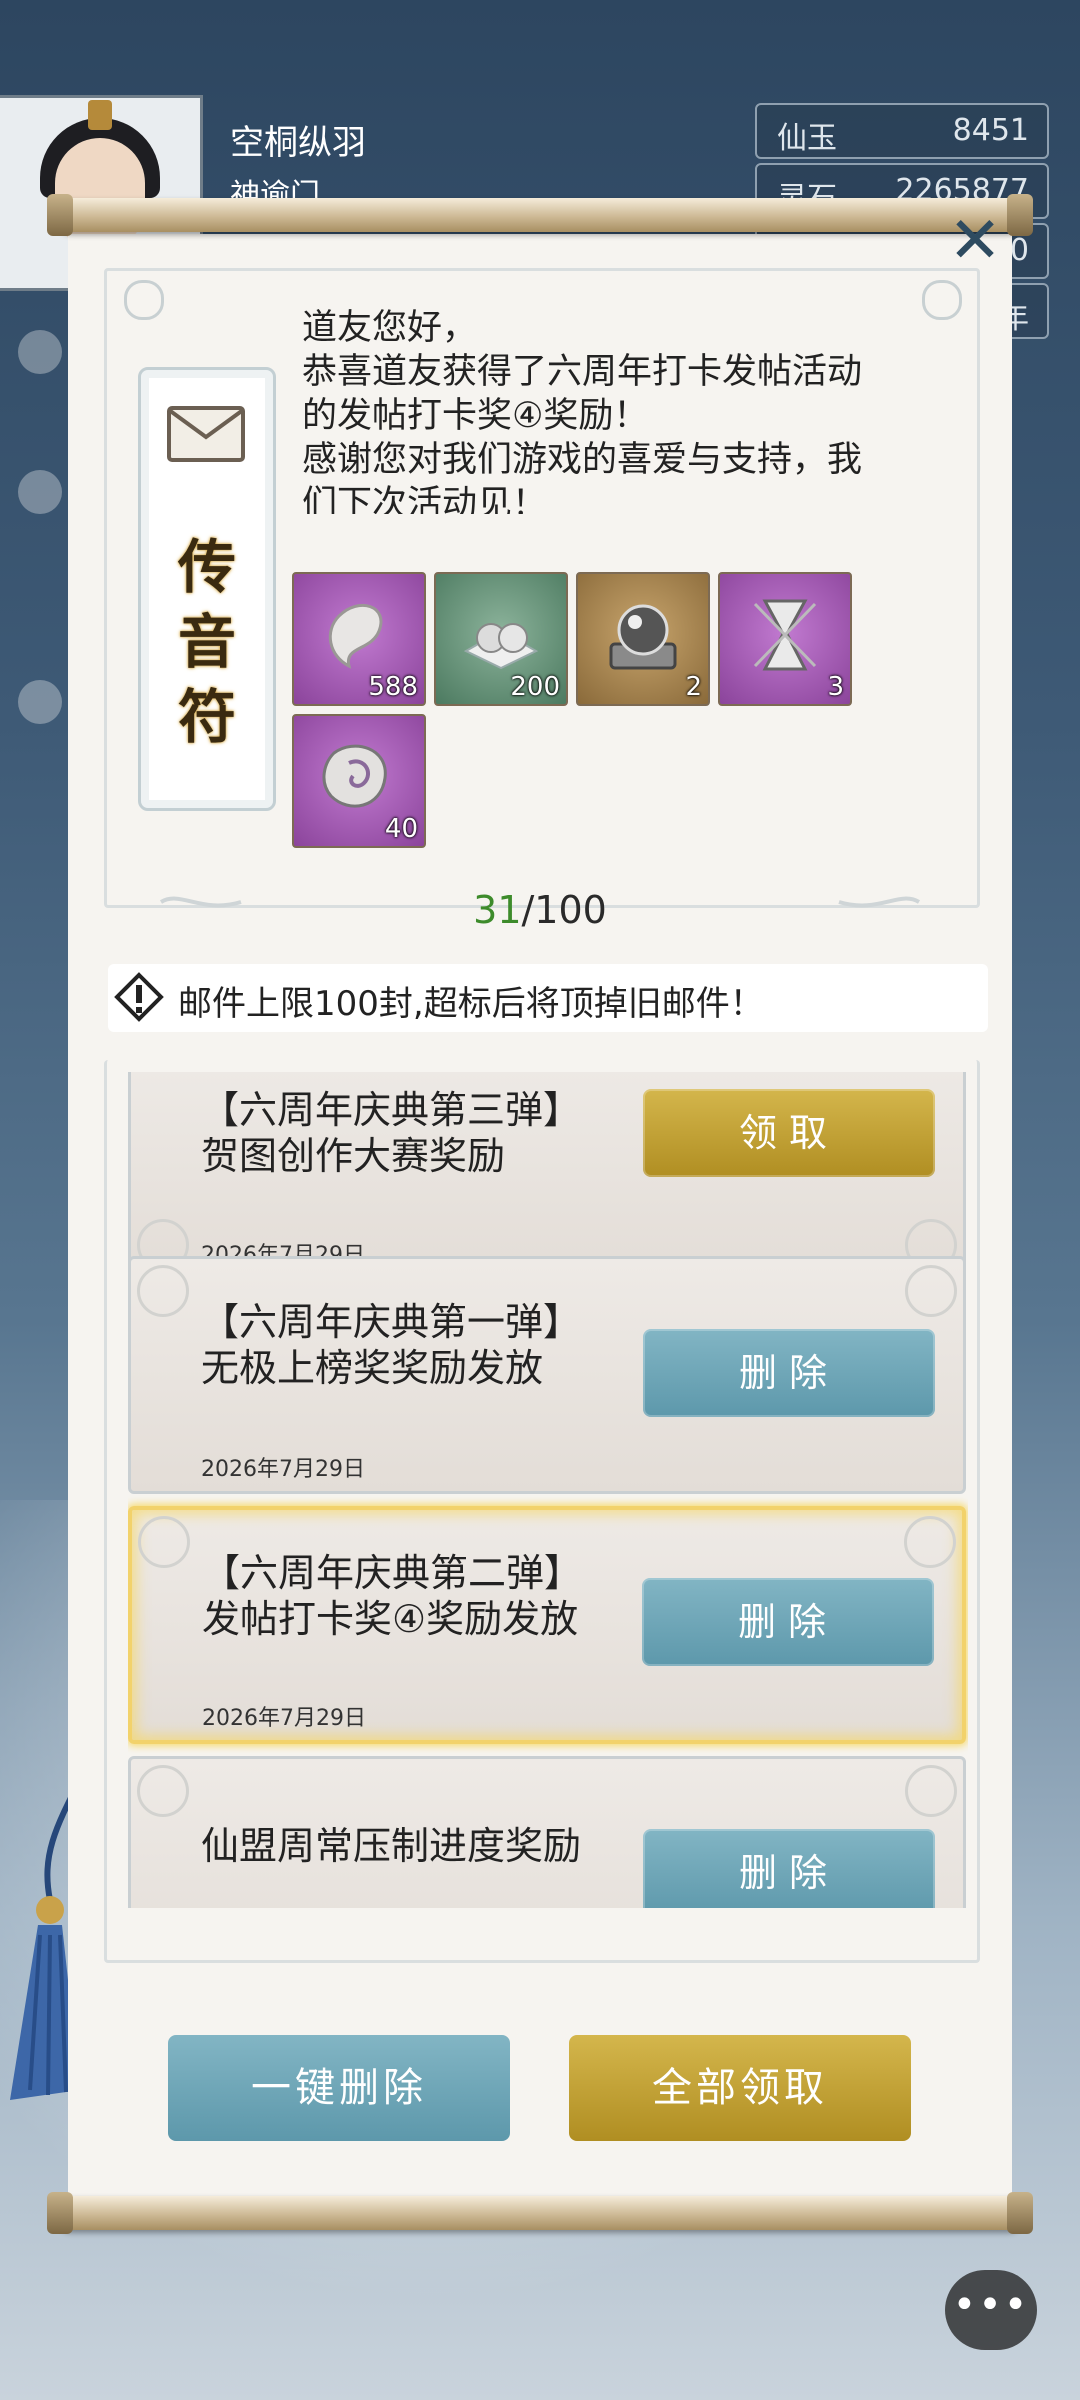 The width and height of the screenshot is (1080, 2400). Describe the element at coordinates (807, 138) in the screenshot. I see `resource-label: 仙玉` at that location.